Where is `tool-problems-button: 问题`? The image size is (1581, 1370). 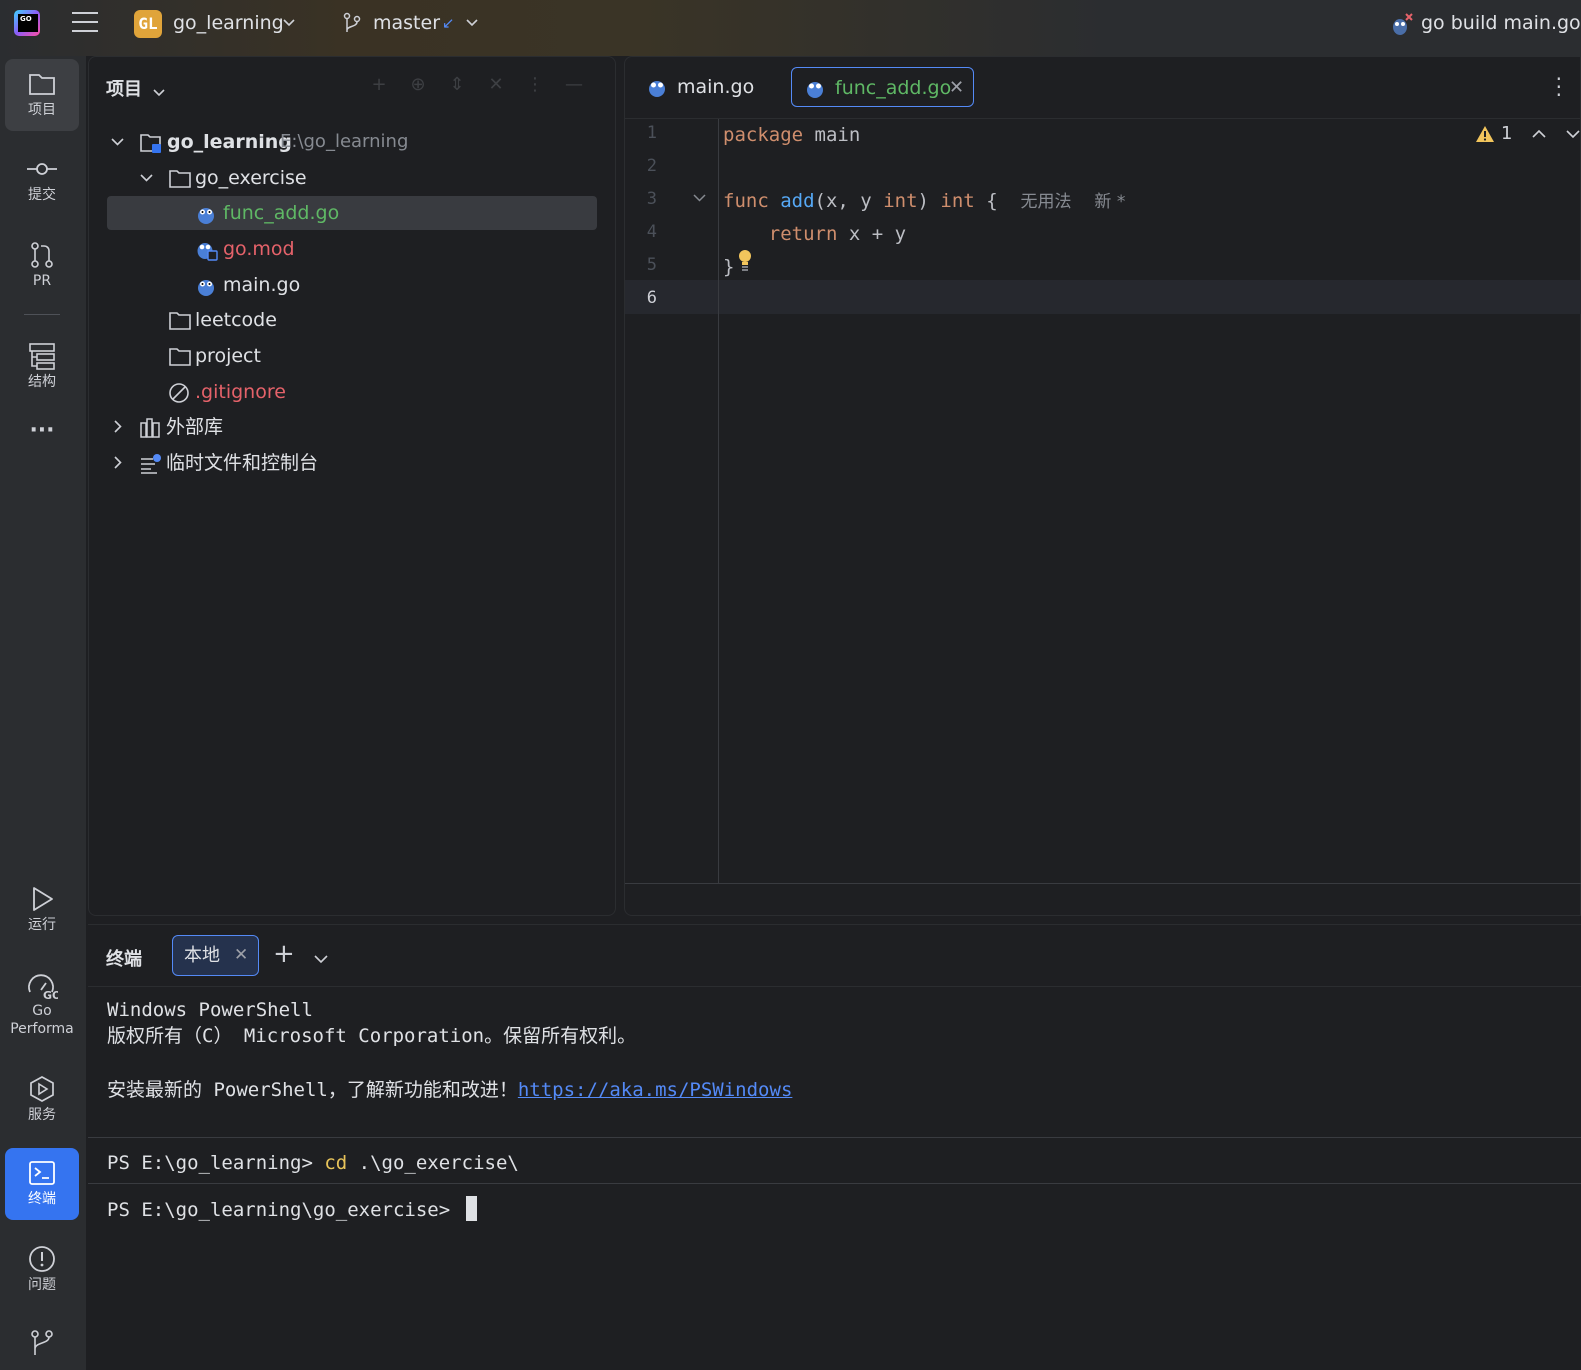
tool-problems-button: 问题 is located at coordinates (42, 1270).